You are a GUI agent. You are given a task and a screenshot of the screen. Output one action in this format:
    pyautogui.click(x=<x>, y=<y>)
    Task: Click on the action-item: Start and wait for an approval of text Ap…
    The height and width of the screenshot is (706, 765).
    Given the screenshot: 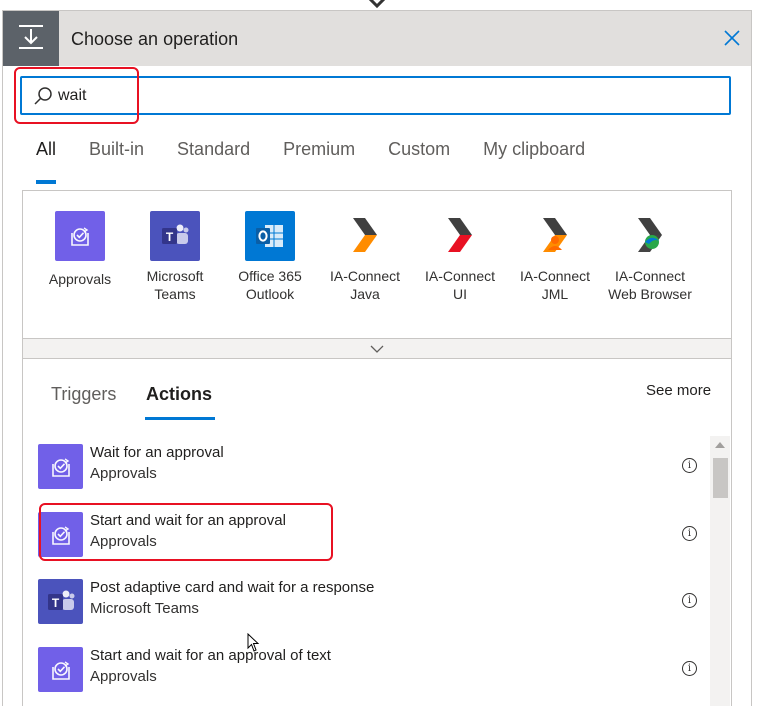 What is the action you would take?
    pyautogui.click(x=373, y=669)
    